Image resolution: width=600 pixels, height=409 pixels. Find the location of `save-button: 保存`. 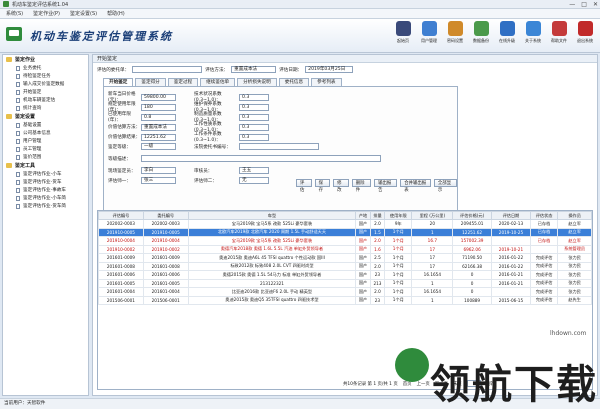

save-button: 保存 is located at coordinates (322, 186).